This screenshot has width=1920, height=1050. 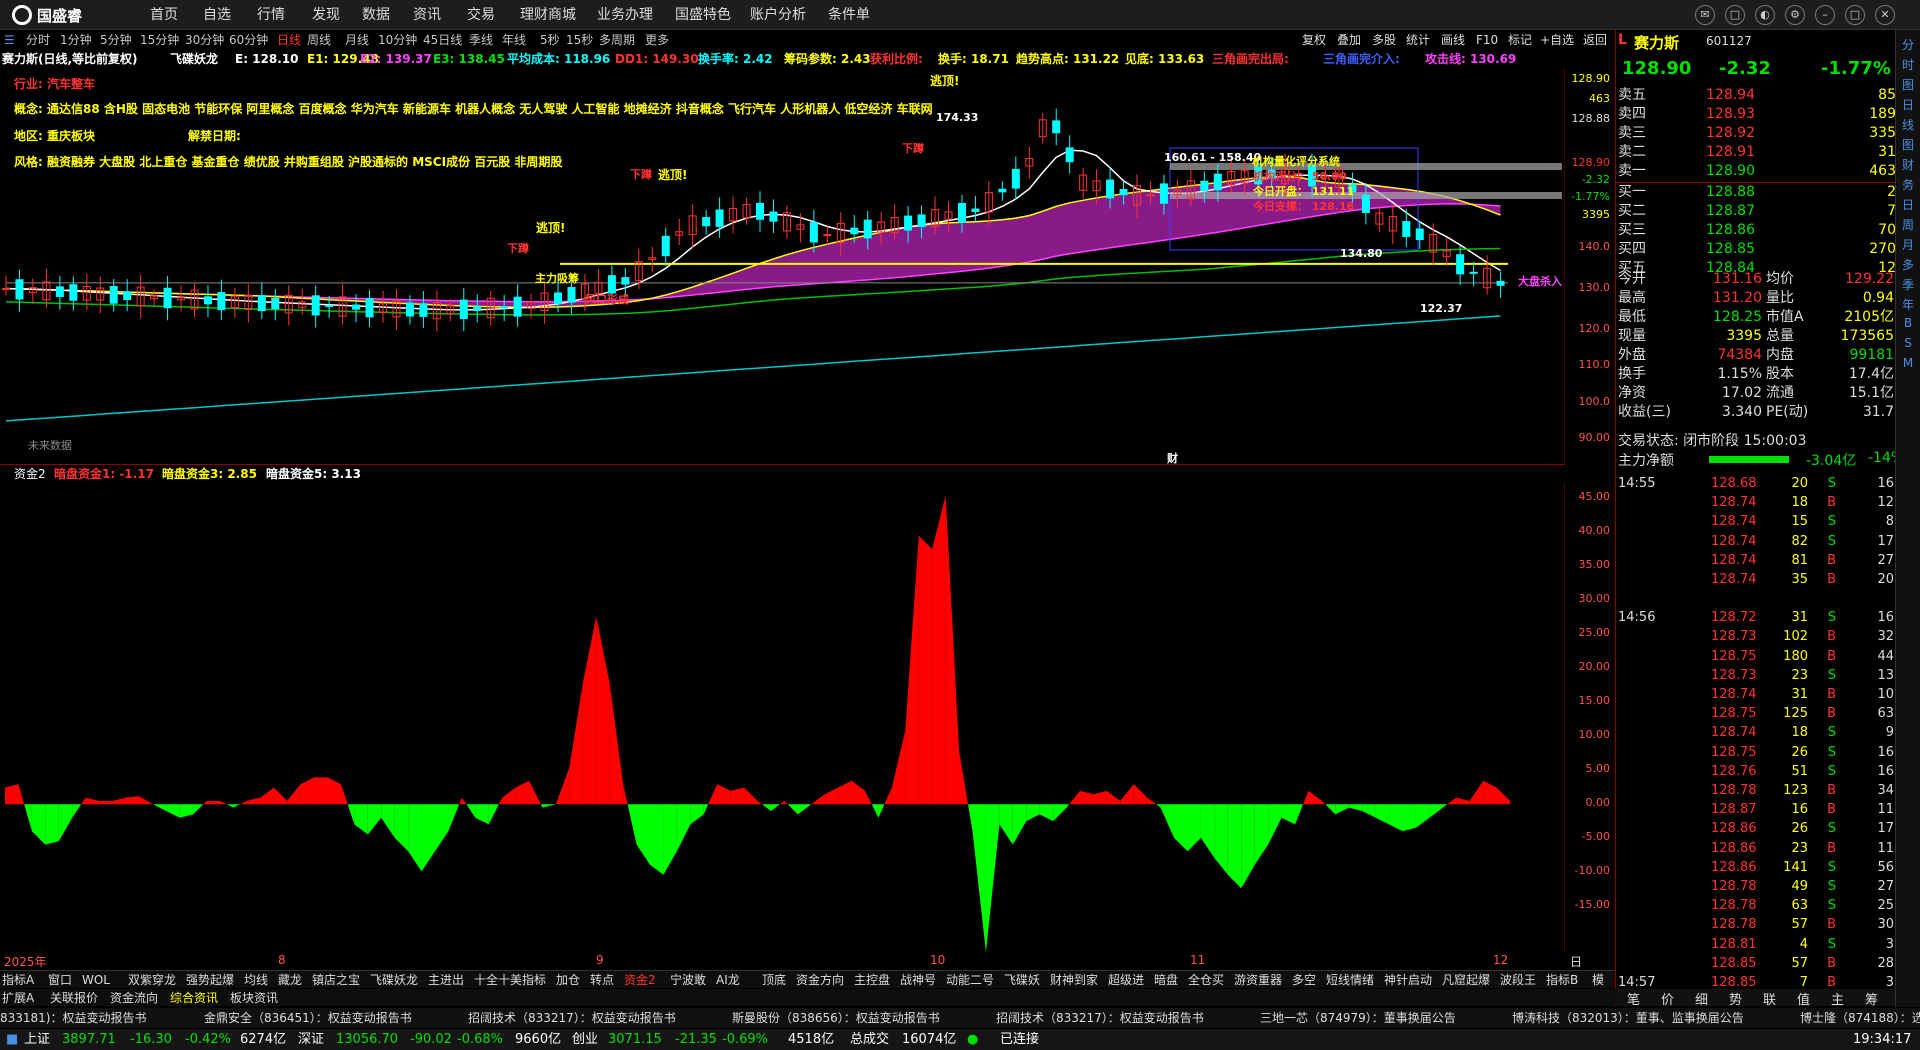 What do you see at coordinates (254, 998) in the screenshot?
I see `ext-tab-4: 板块资讯` at bounding box center [254, 998].